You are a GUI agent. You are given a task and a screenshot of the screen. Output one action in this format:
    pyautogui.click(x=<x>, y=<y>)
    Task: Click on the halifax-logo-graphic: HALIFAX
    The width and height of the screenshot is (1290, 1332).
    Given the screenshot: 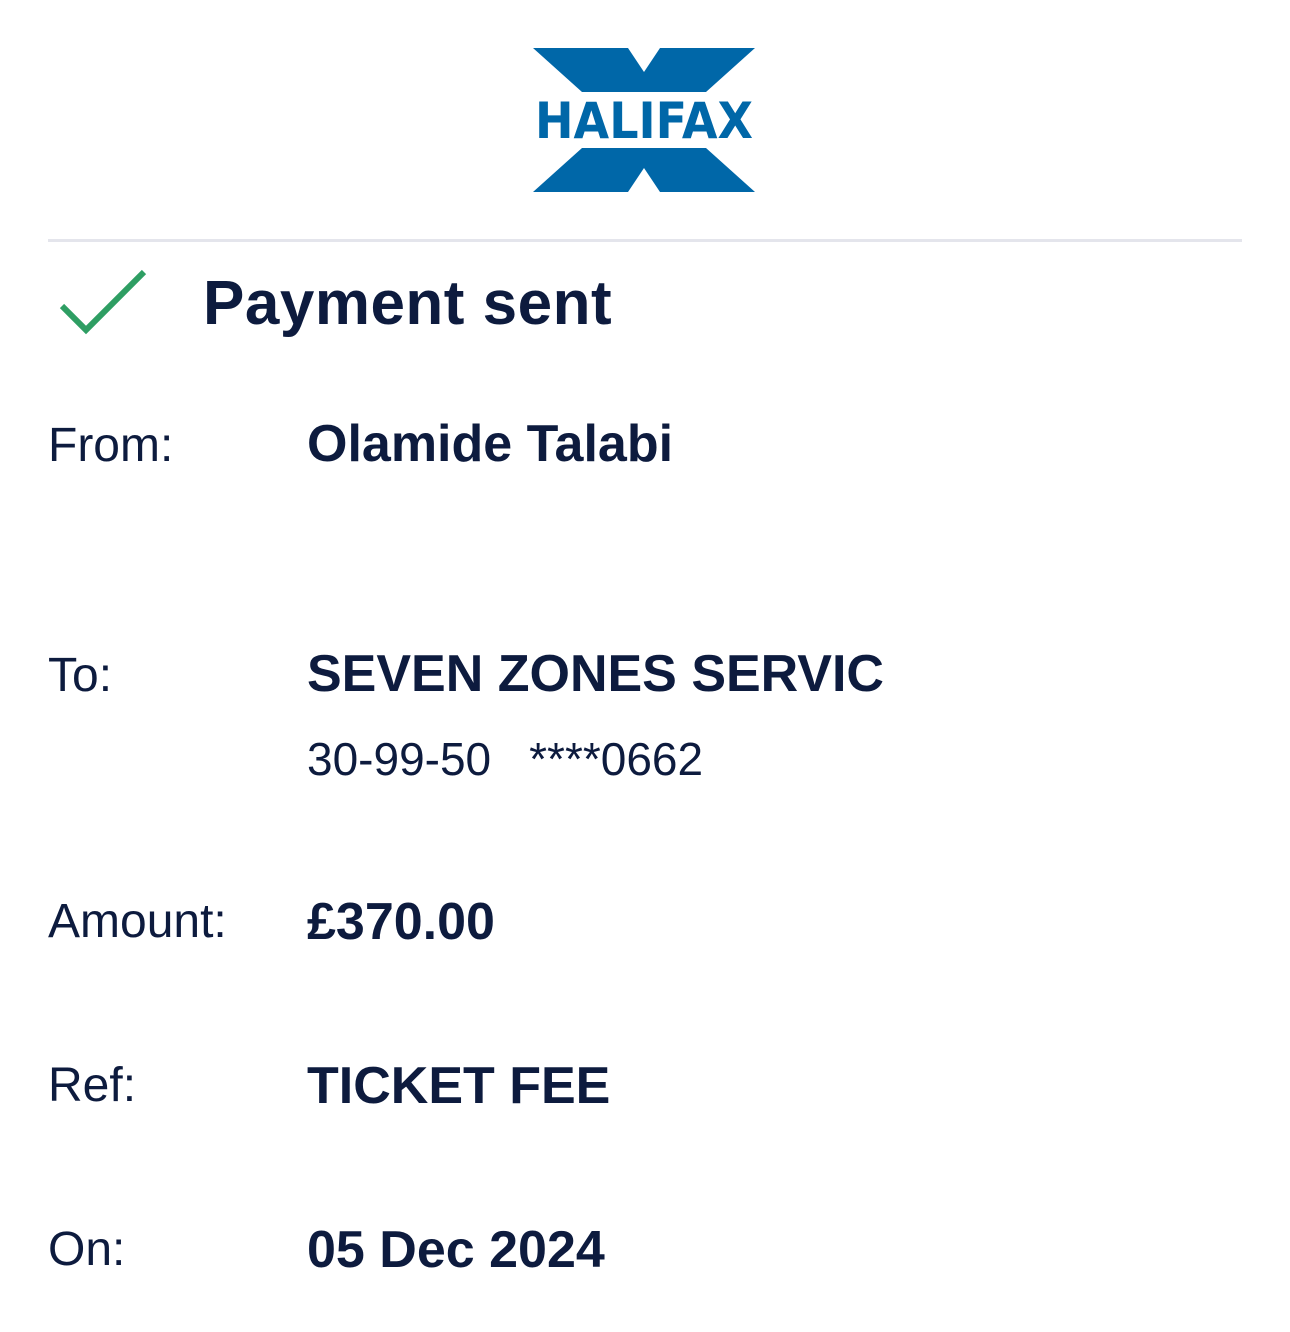 What is the action you would take?
    pyautogui.click(x=644, y=120)
    